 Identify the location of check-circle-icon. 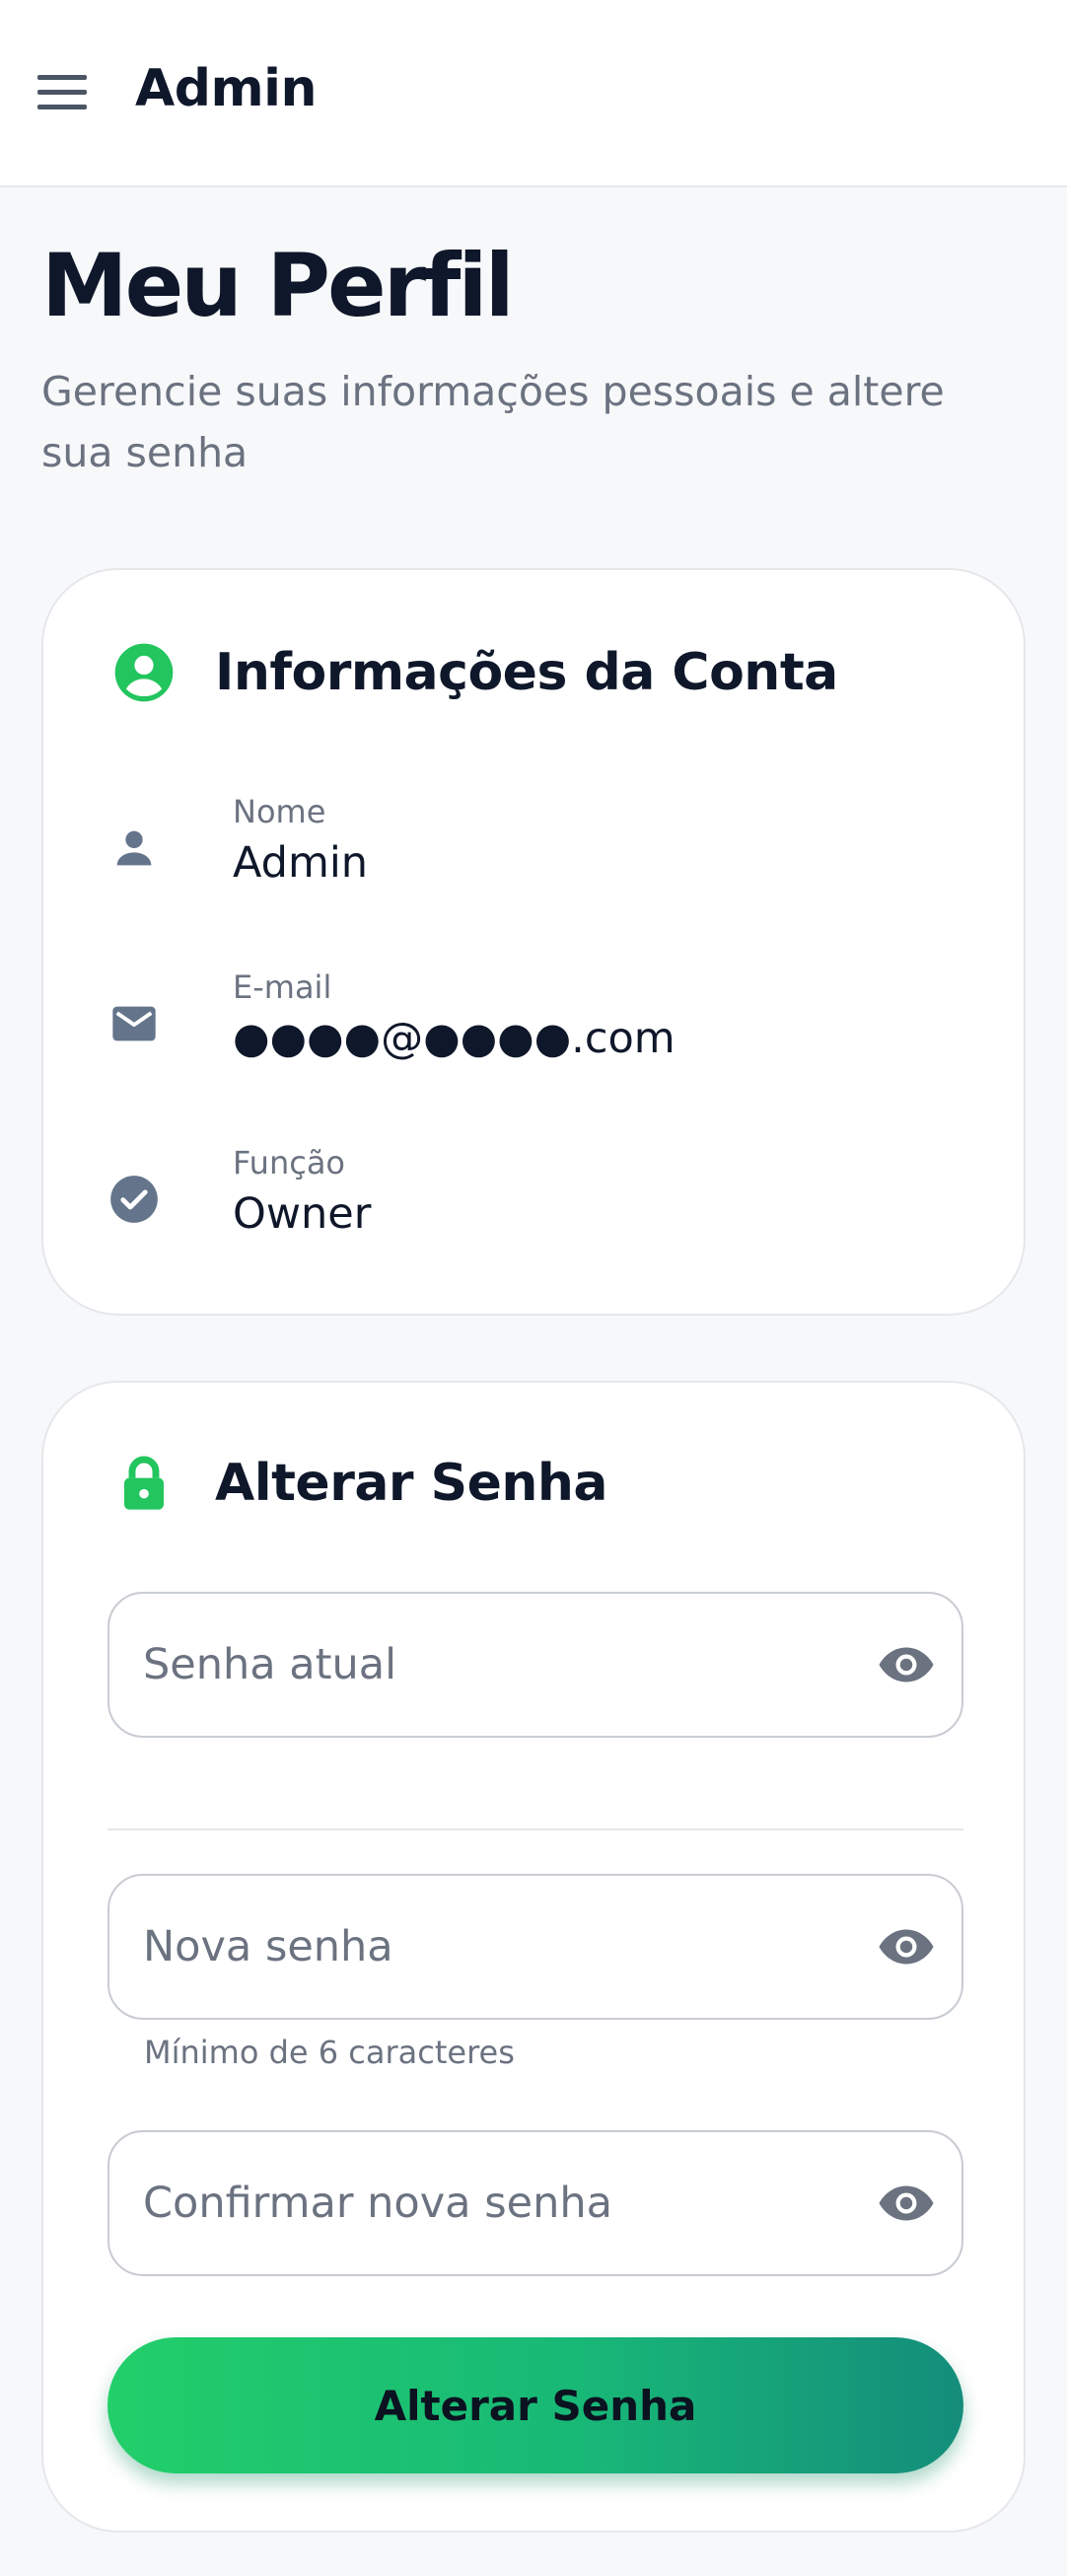
(134, 1199).